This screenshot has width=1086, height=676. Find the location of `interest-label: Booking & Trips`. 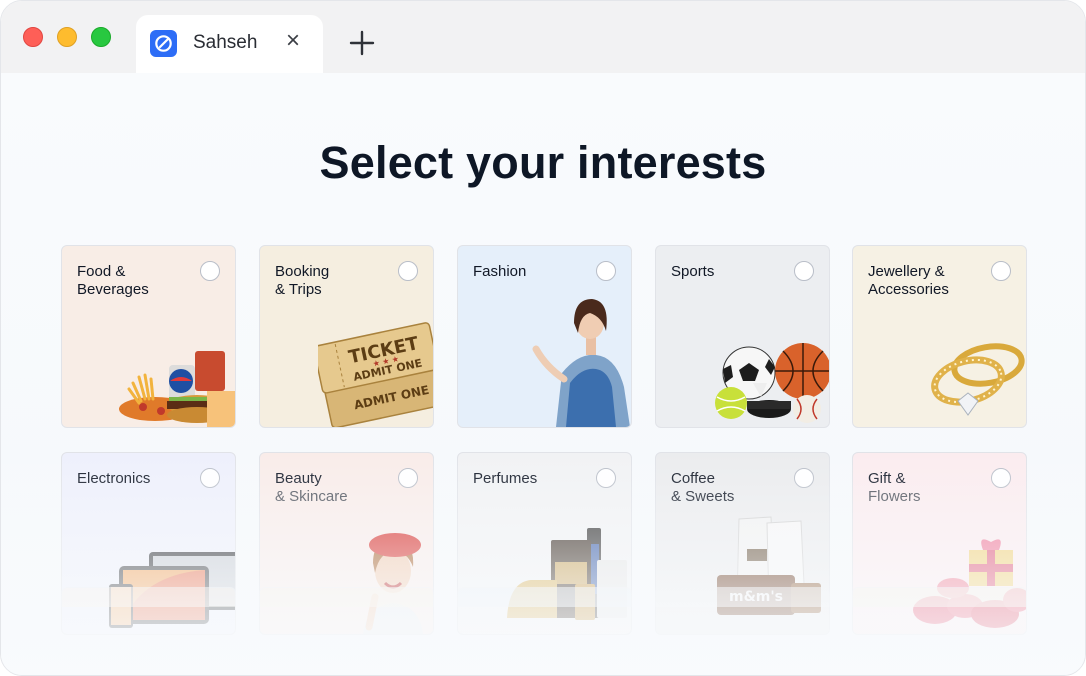

interest-label: Booking & Trips is located at coordinates (302, 280).